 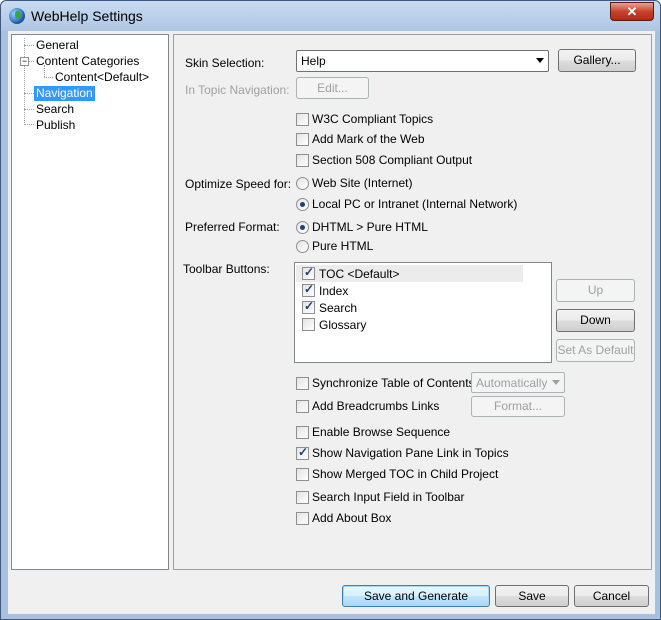 What do you see at coordinates (225, 63) in the screenshot?
I see `skin-selection-label: Skin Selection:` at bounding box center [225, 63].